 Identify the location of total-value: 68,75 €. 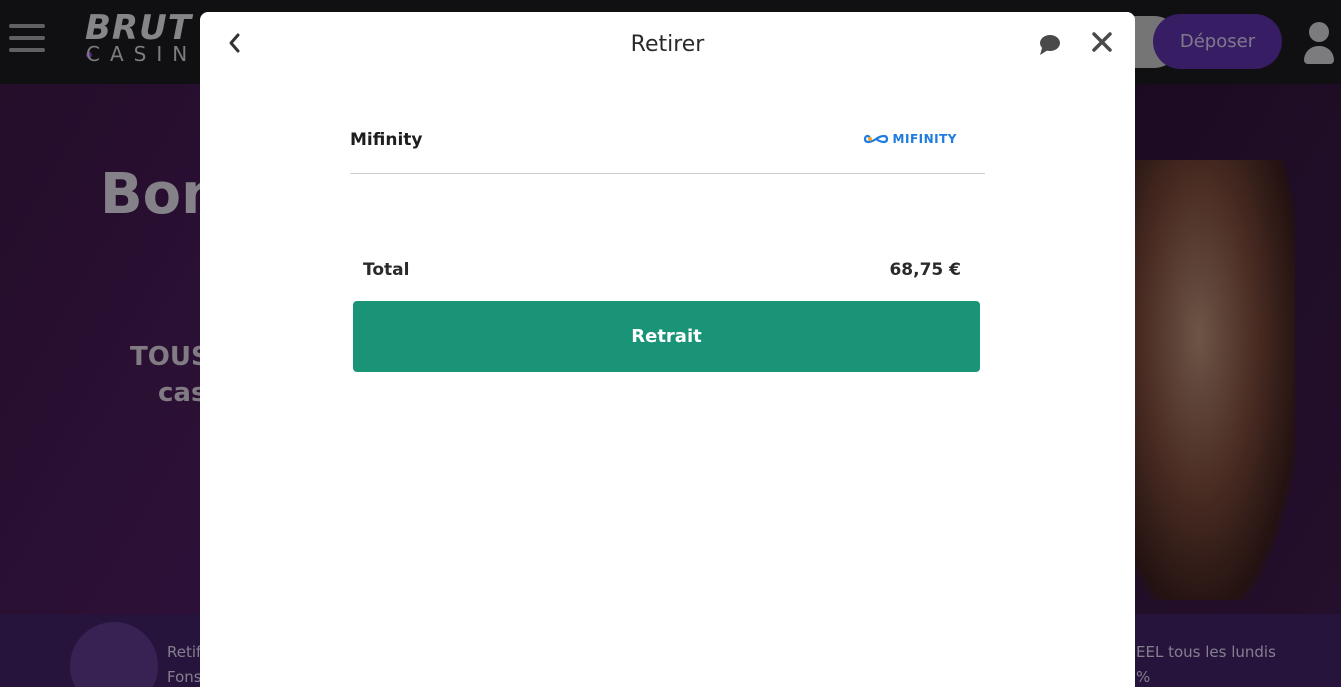
(925, 270).